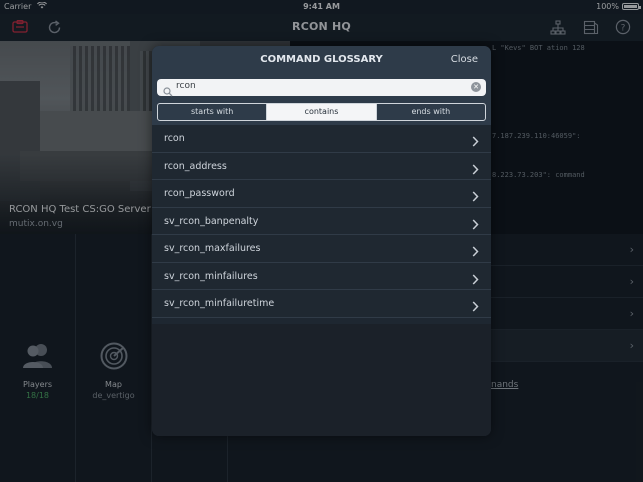  Describe the element at coordinates (321, 194) in the screenshot. I see `list-item: rcon_password` at that location.